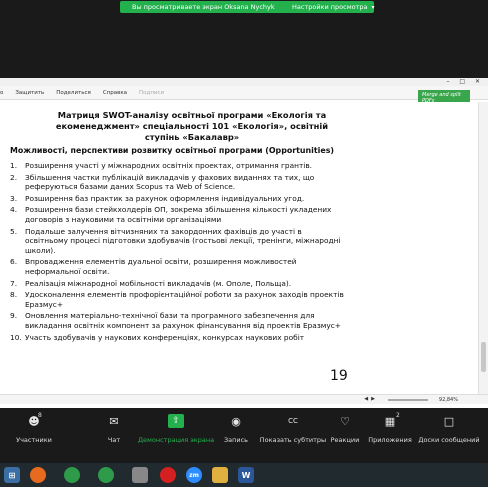 This screenshot has width=488, height=487. Describe the element at coordinates (114, 440) in the screenshot. I see `chat-label: Чат` at that location.